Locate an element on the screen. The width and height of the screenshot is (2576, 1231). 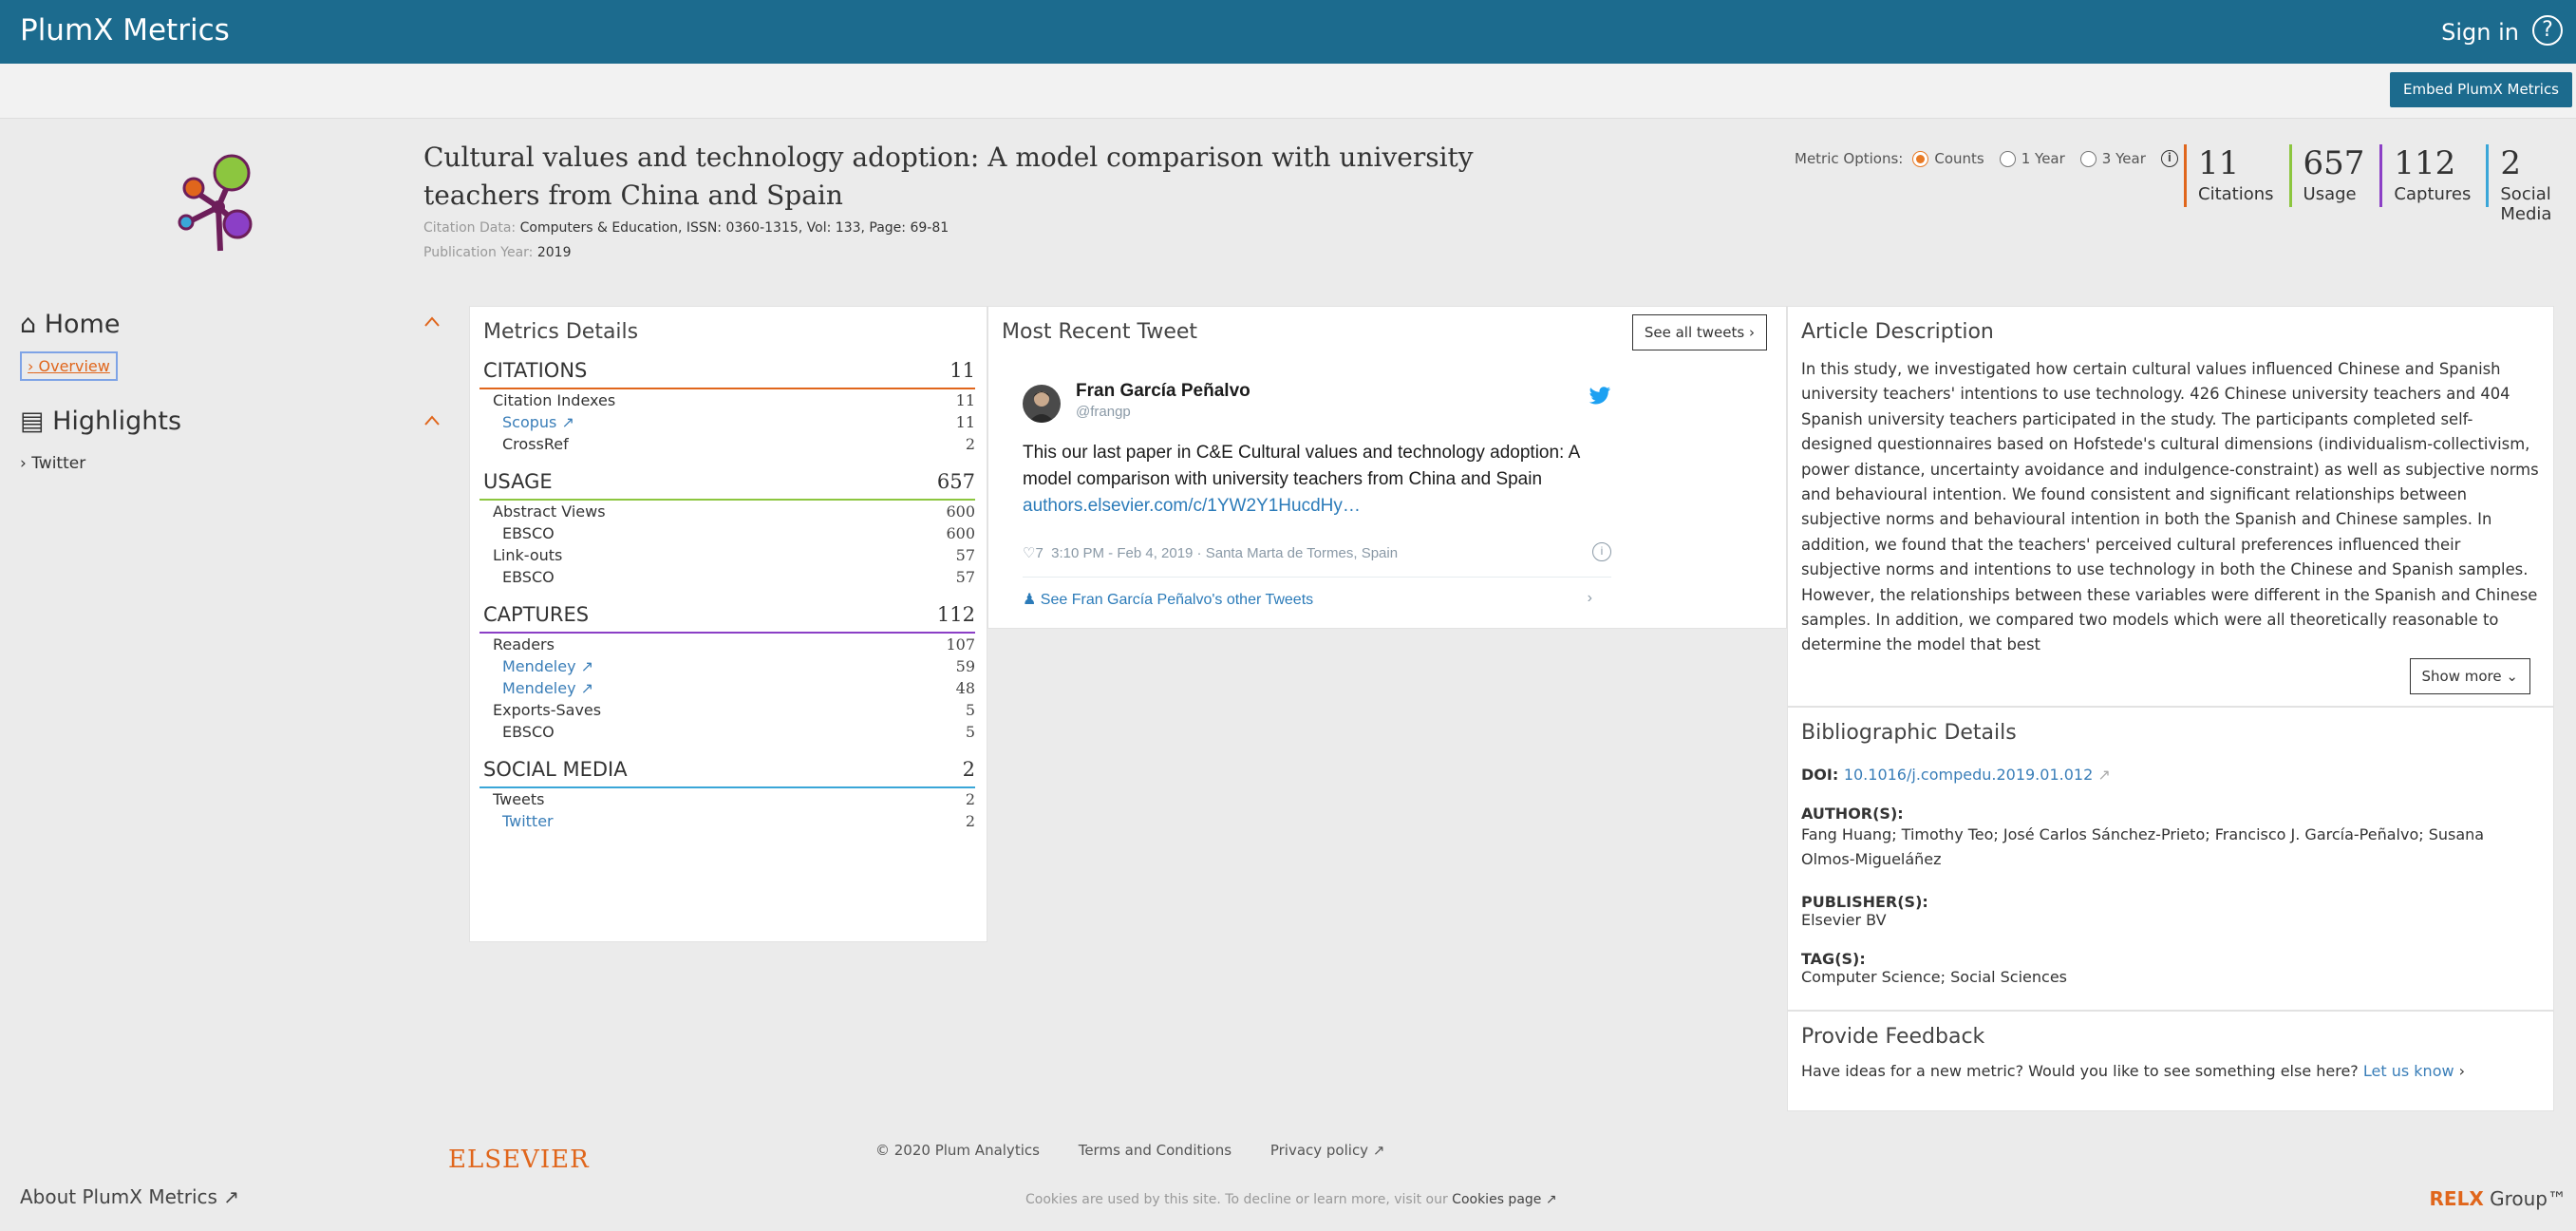
category-count: 657 is located at coordinates (955, 481).